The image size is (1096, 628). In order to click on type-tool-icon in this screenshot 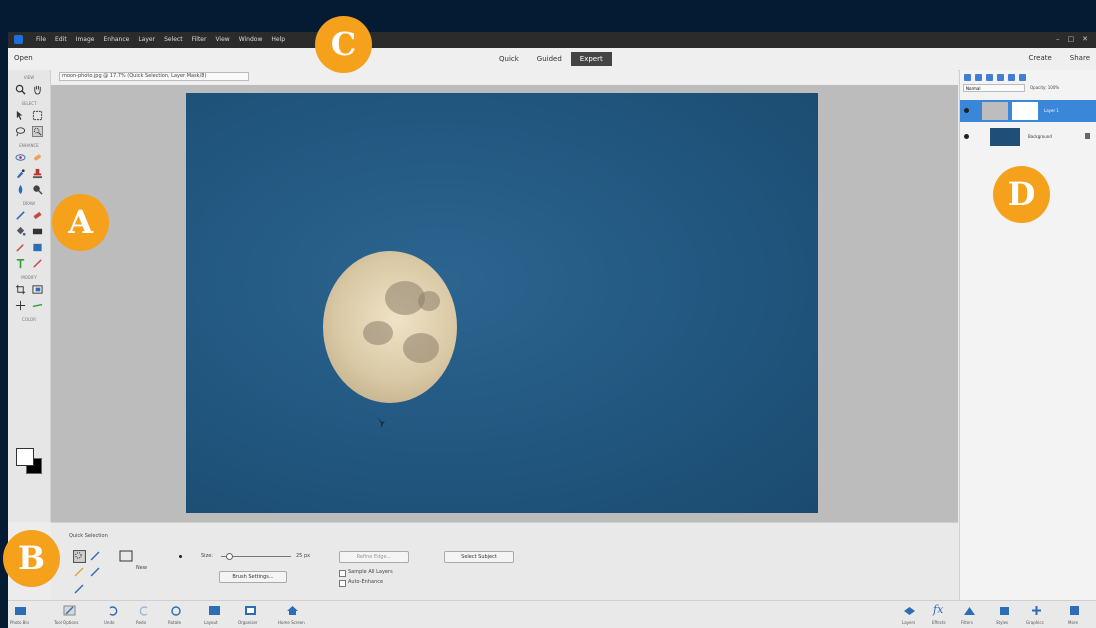, I will do `click(20, 263)`.